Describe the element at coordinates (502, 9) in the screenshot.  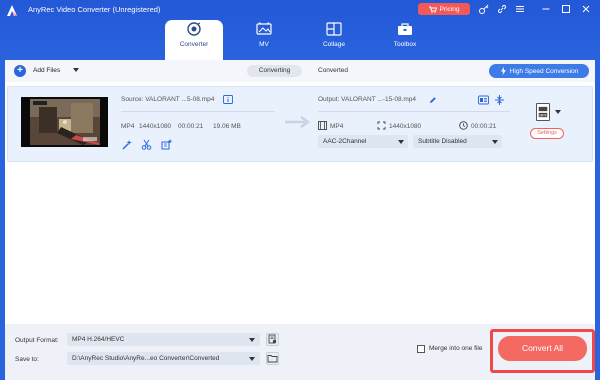
I see `link-icon` at that location.